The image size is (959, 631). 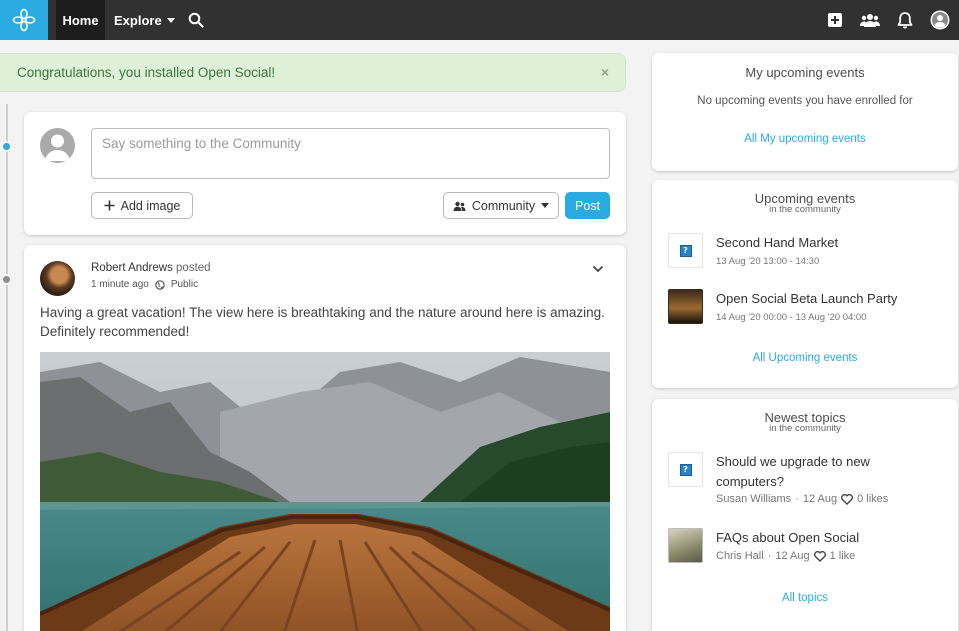 What do you see at coordinates (842, 556) in the screenshot?
I see `topic-likes: 1 like` at bounding box center [842, 556].